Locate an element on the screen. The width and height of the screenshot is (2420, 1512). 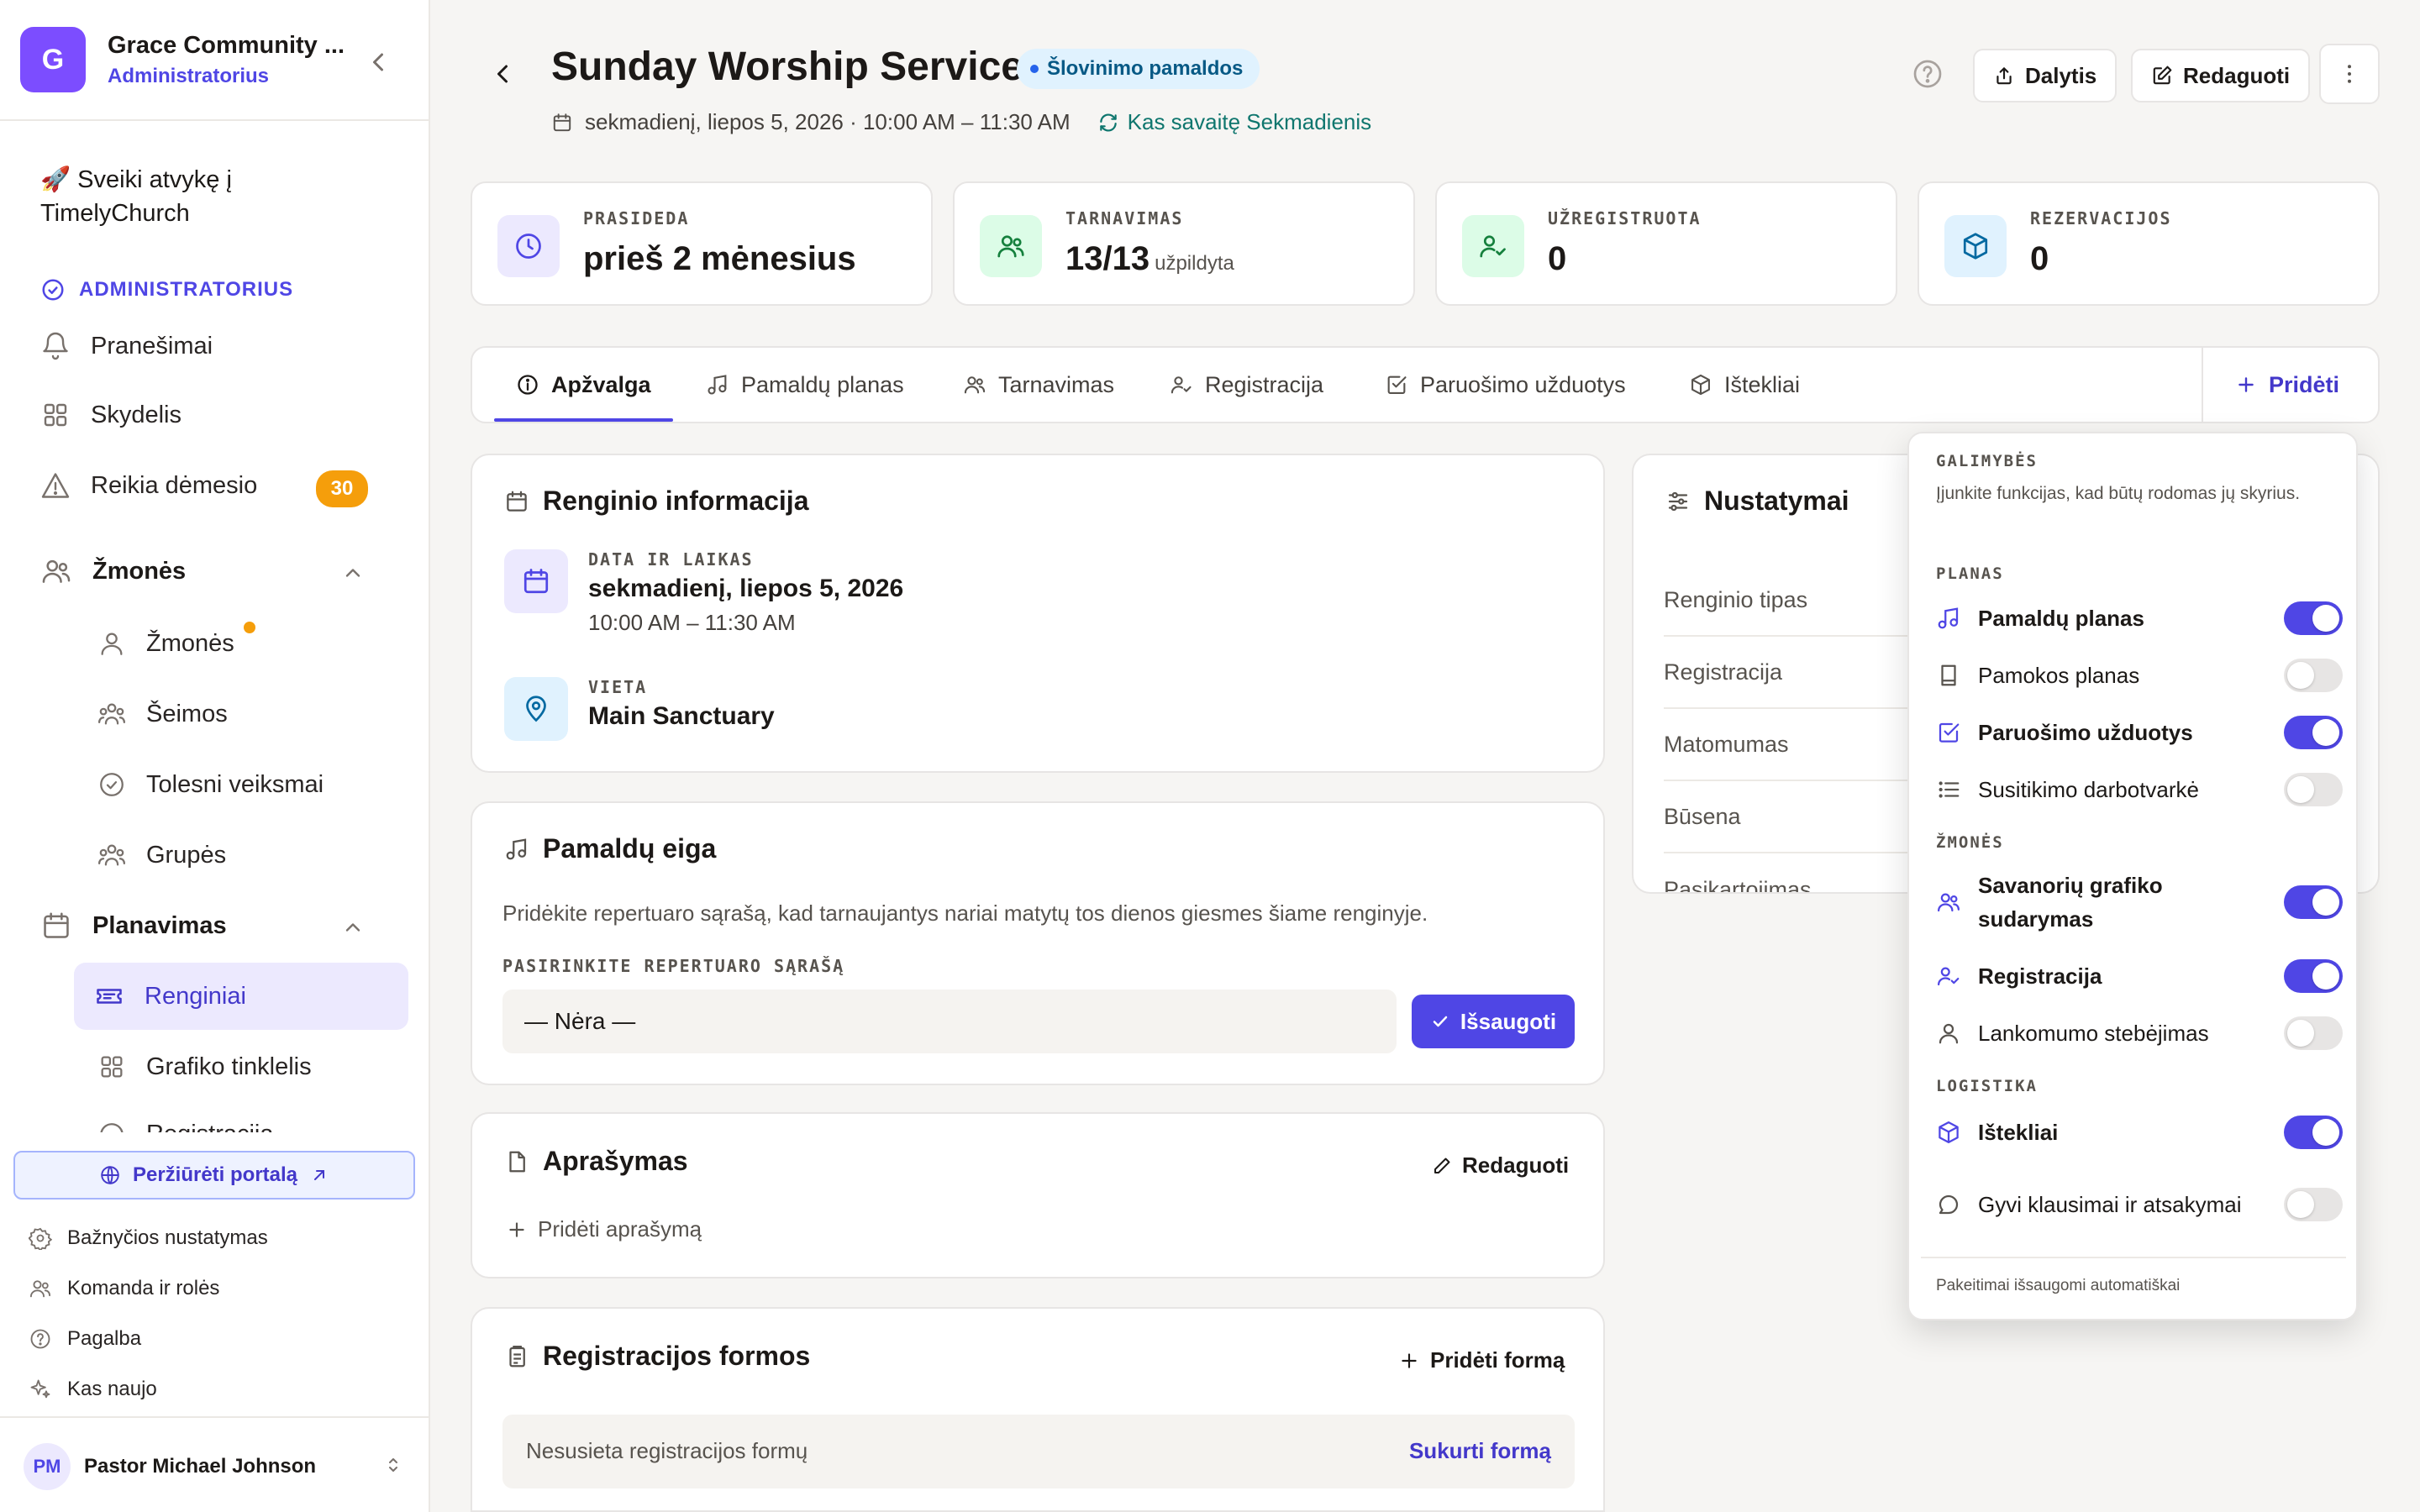
feature-service-plan: Pamaldų planas is located at coordinates (2140, 618).